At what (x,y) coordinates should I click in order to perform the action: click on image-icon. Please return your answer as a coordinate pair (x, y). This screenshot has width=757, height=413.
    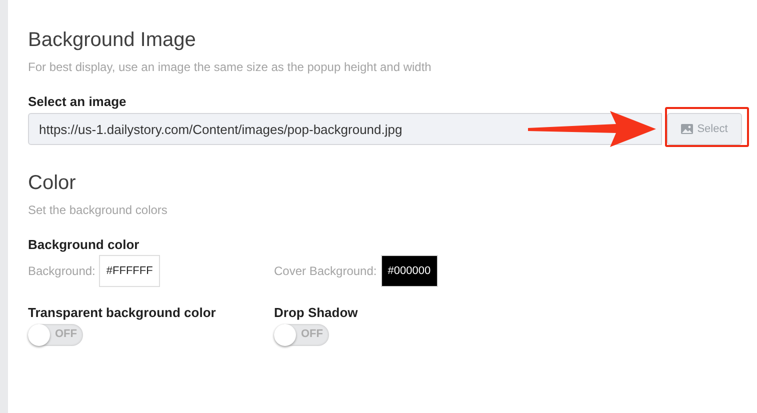
    Looking at the image, I should click on (687, 129).